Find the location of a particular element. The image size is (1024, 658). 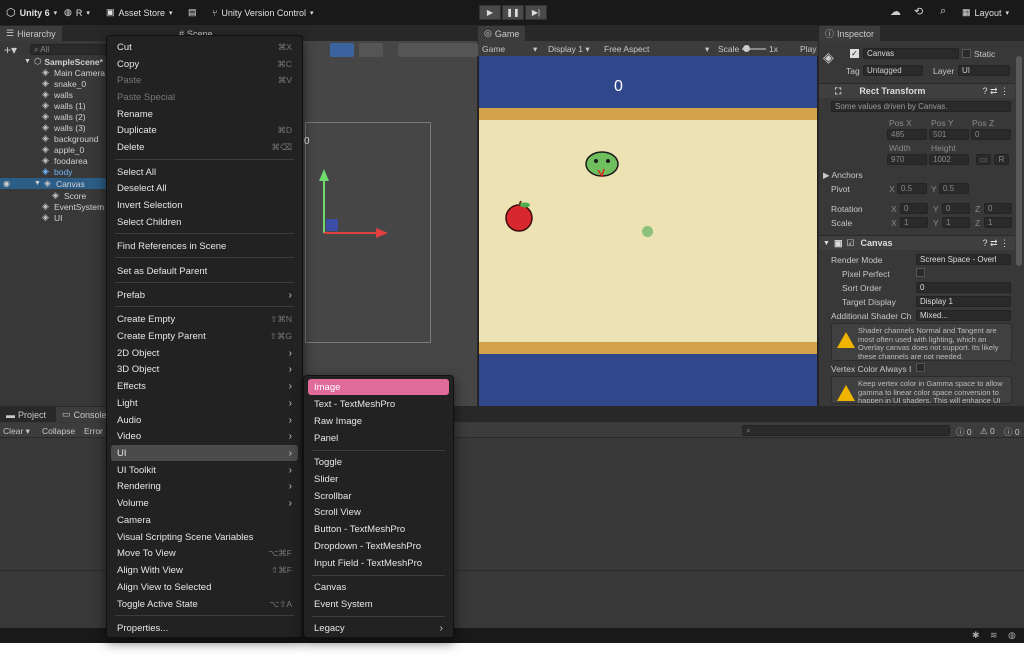

history-icon: ⟲ is located at coordinates (918, 11).